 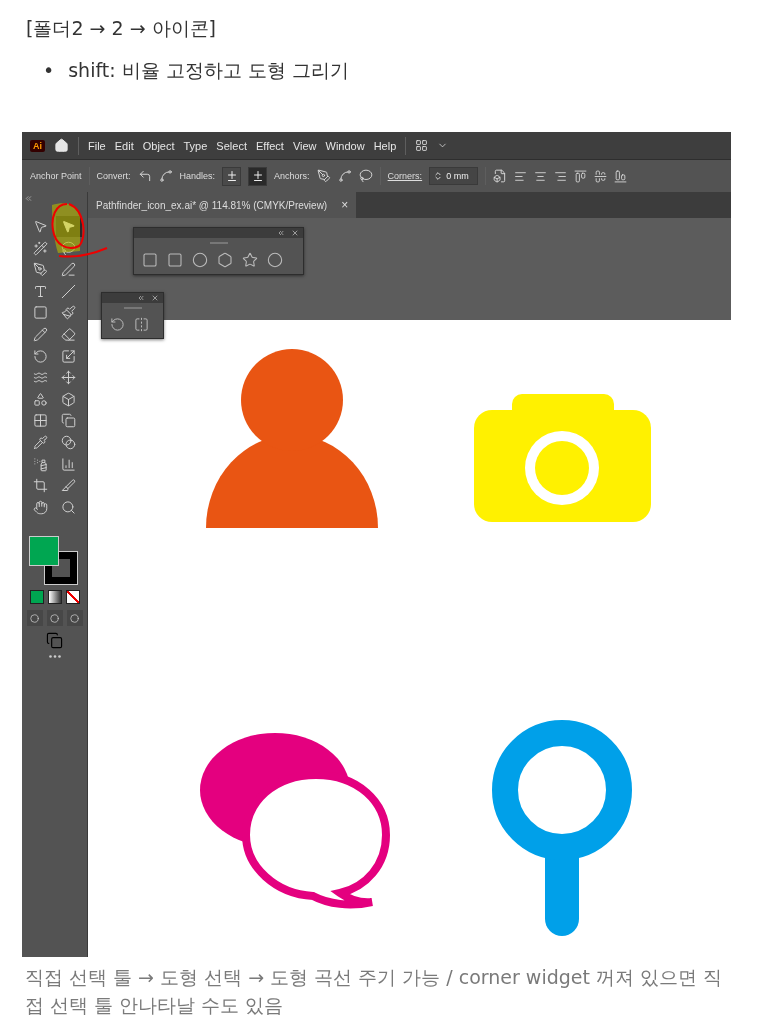 I want to click on menu-item: Help, so click(x=385, y=145).